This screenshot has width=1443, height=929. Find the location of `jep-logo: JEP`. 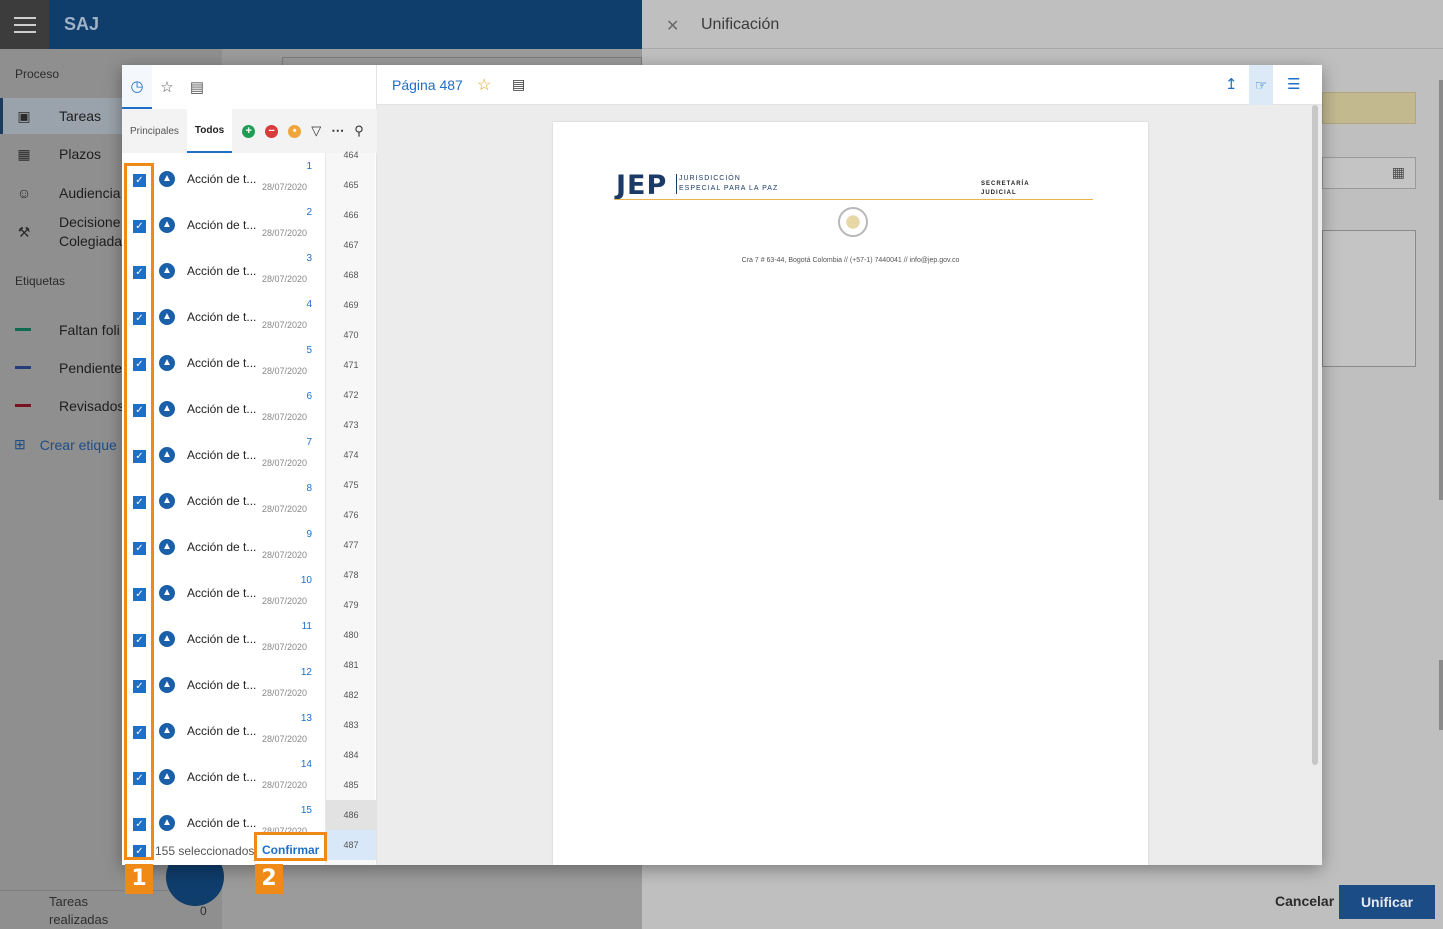

jep-logo: JEP is located at coordinates (642, 185).